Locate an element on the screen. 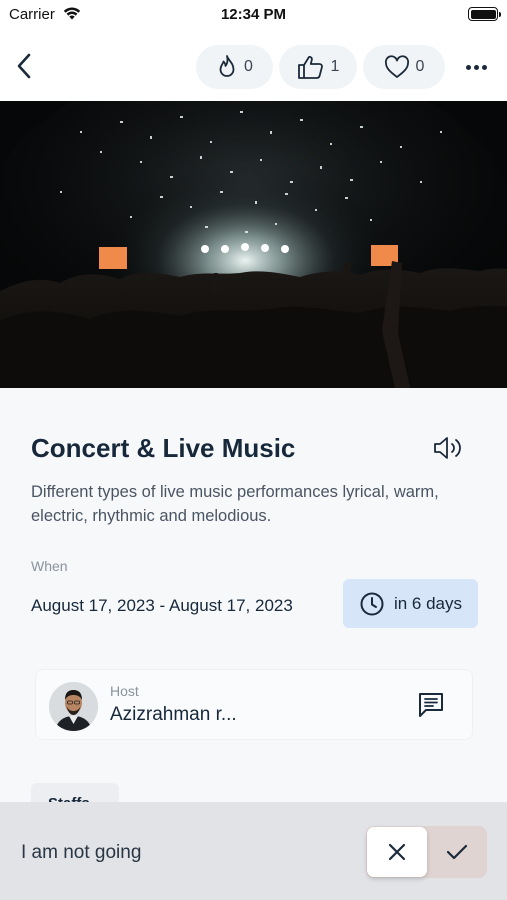 The image size is (507, 900). read-aloud-button is located at coordinates (449, 448).